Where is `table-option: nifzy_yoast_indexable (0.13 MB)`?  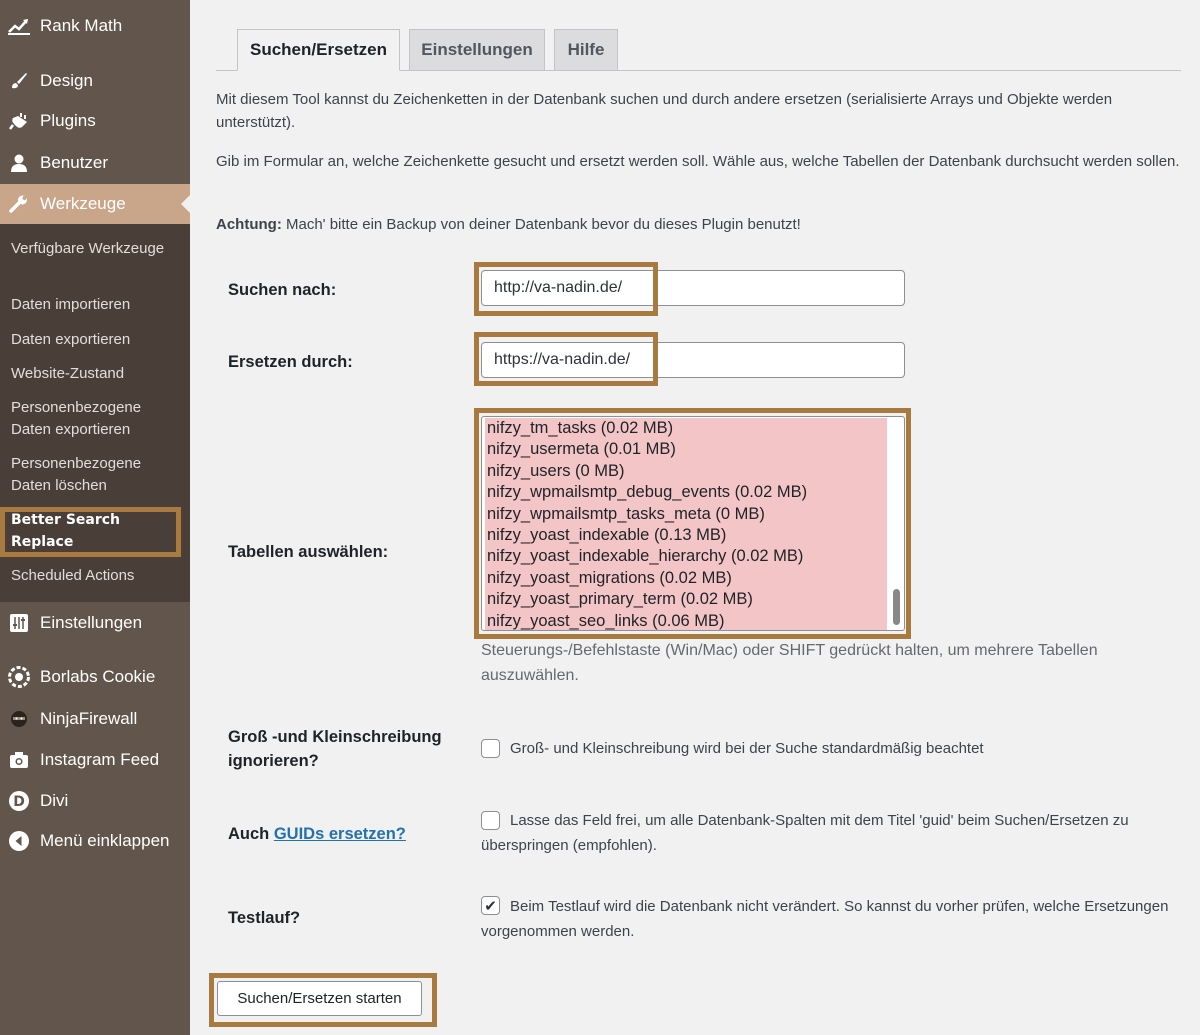
table-option: nifzy_yoast_indexable (0.13 MB) is located at coordinates (606, 535).